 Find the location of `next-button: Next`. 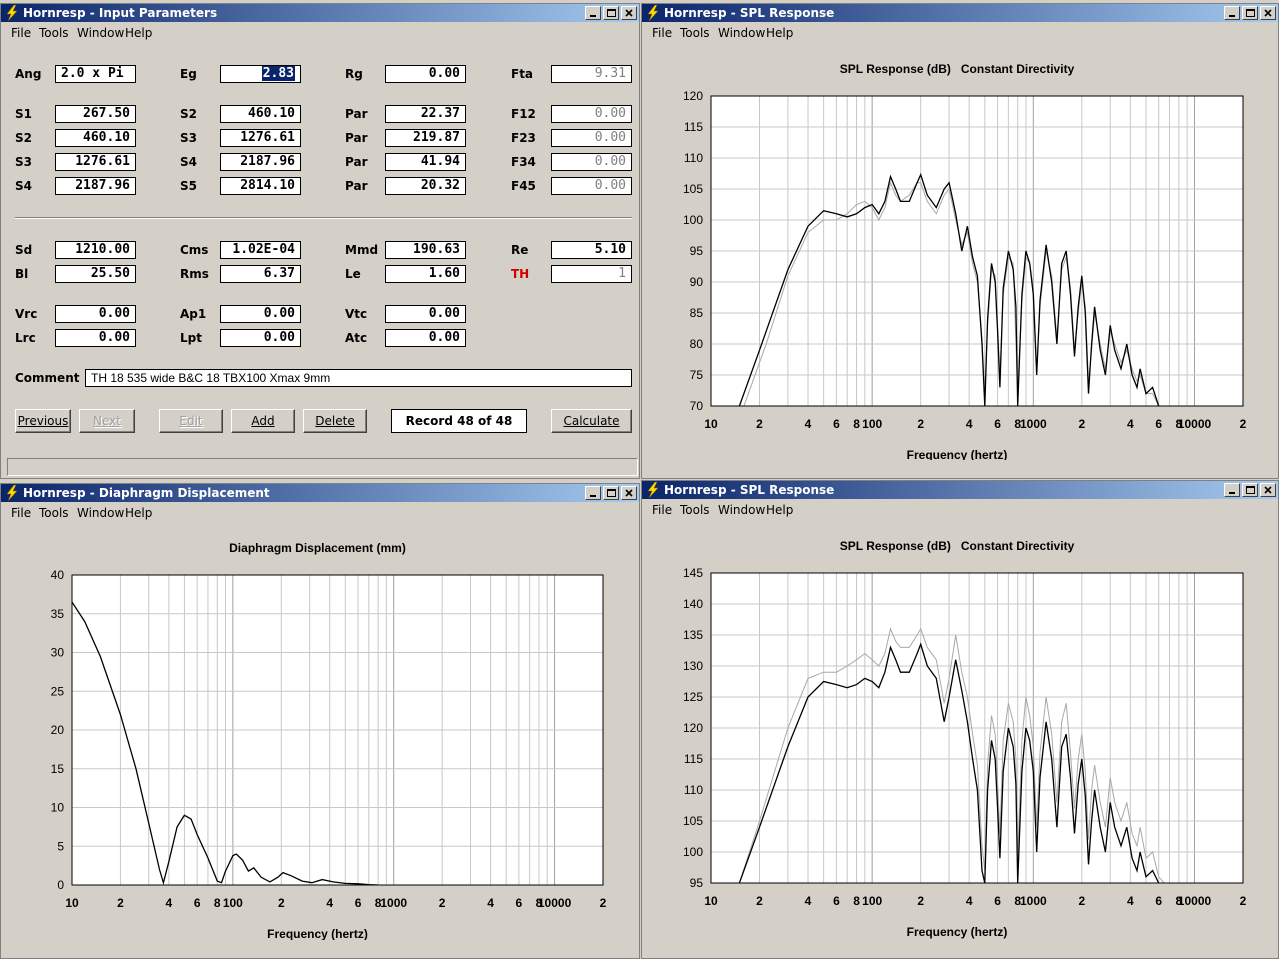

next-button: Next is located at coordinates (107, 421).